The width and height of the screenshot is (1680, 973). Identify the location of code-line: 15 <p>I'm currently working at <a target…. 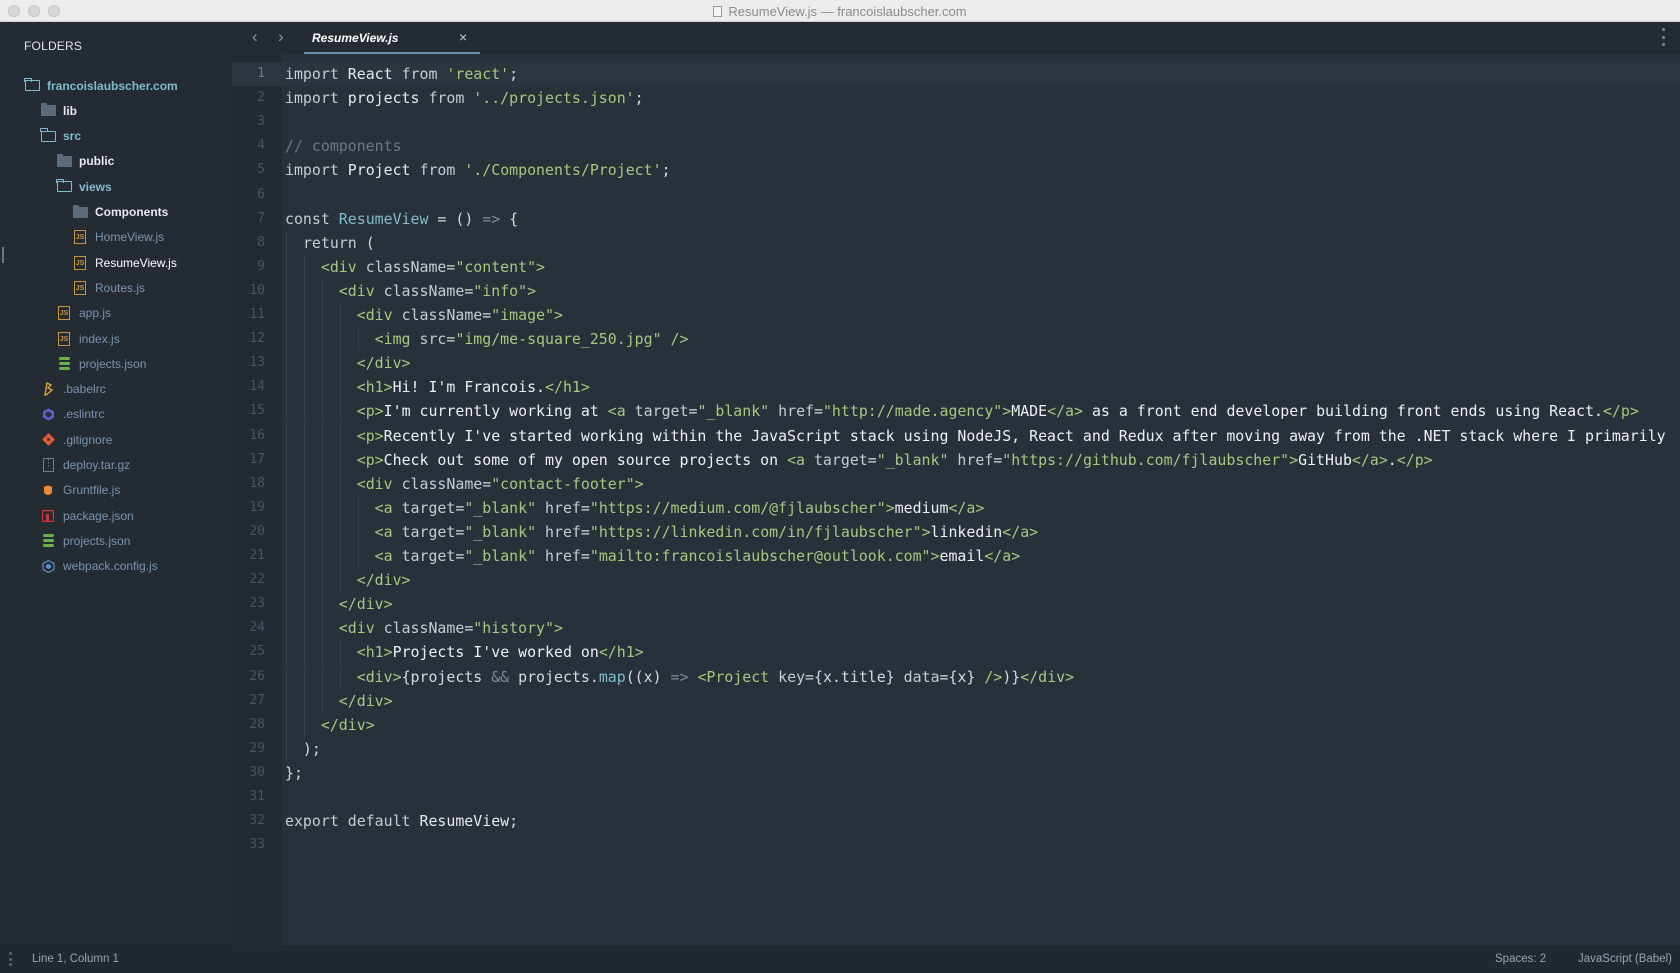
(956, 411).